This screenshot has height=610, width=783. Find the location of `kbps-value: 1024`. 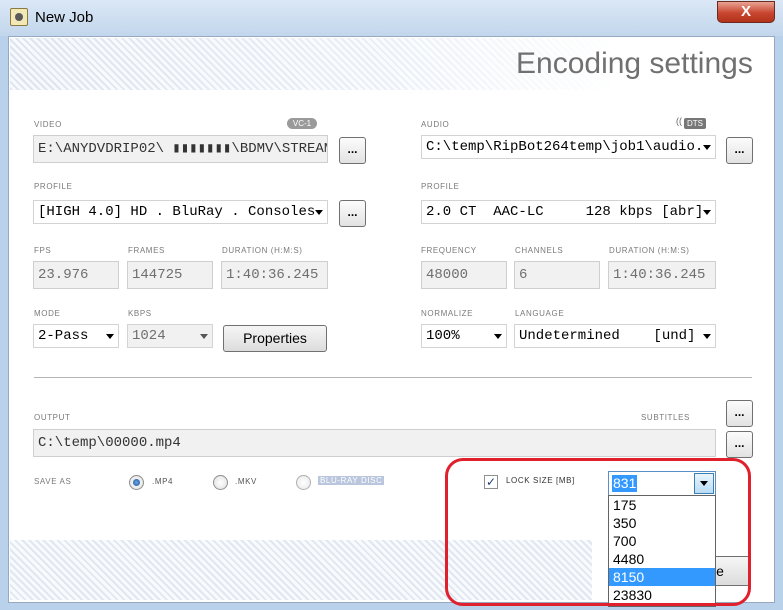

kbps-value: 1024 is located at coordinates (149, 336).